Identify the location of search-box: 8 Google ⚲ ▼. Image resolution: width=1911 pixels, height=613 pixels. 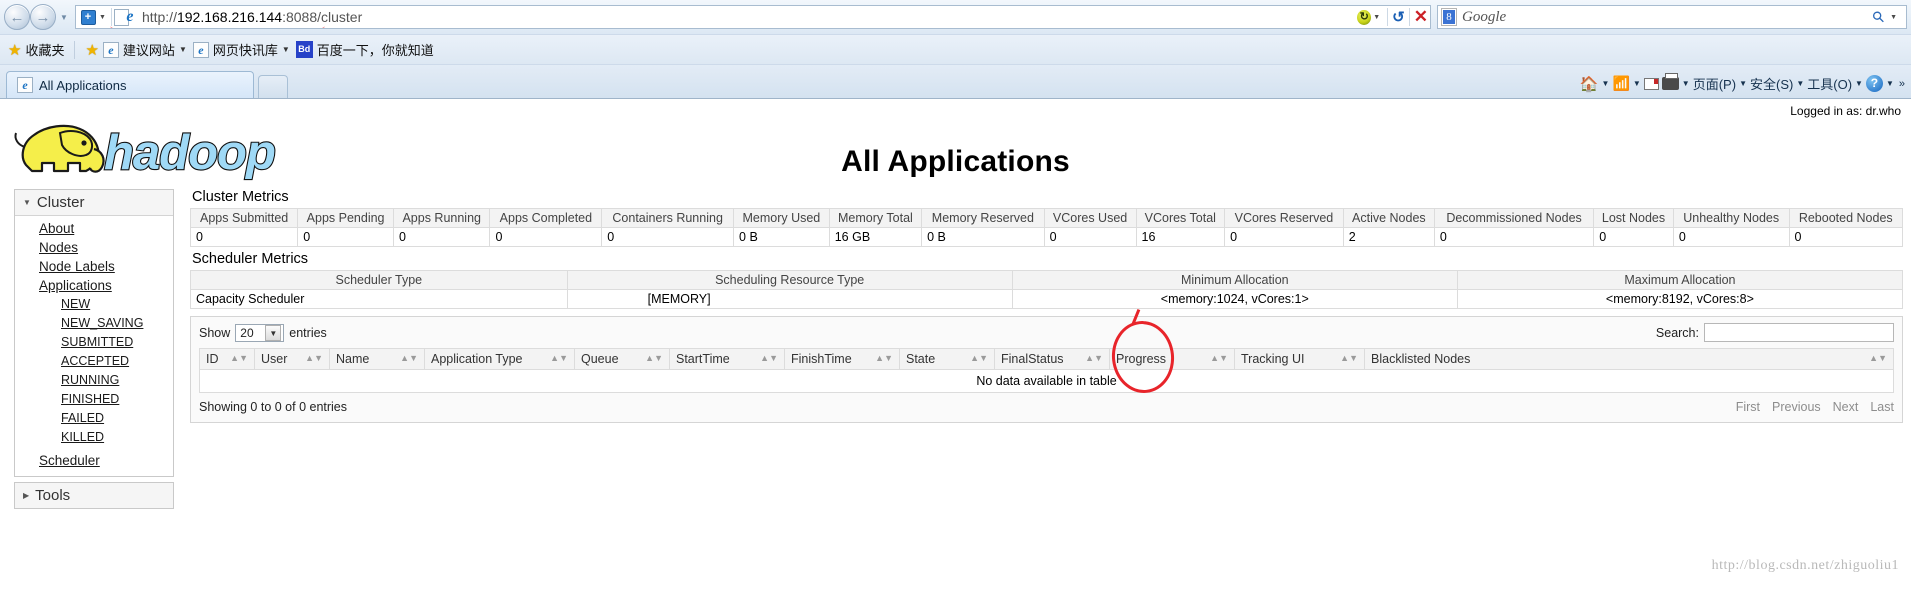
(1672, 17).